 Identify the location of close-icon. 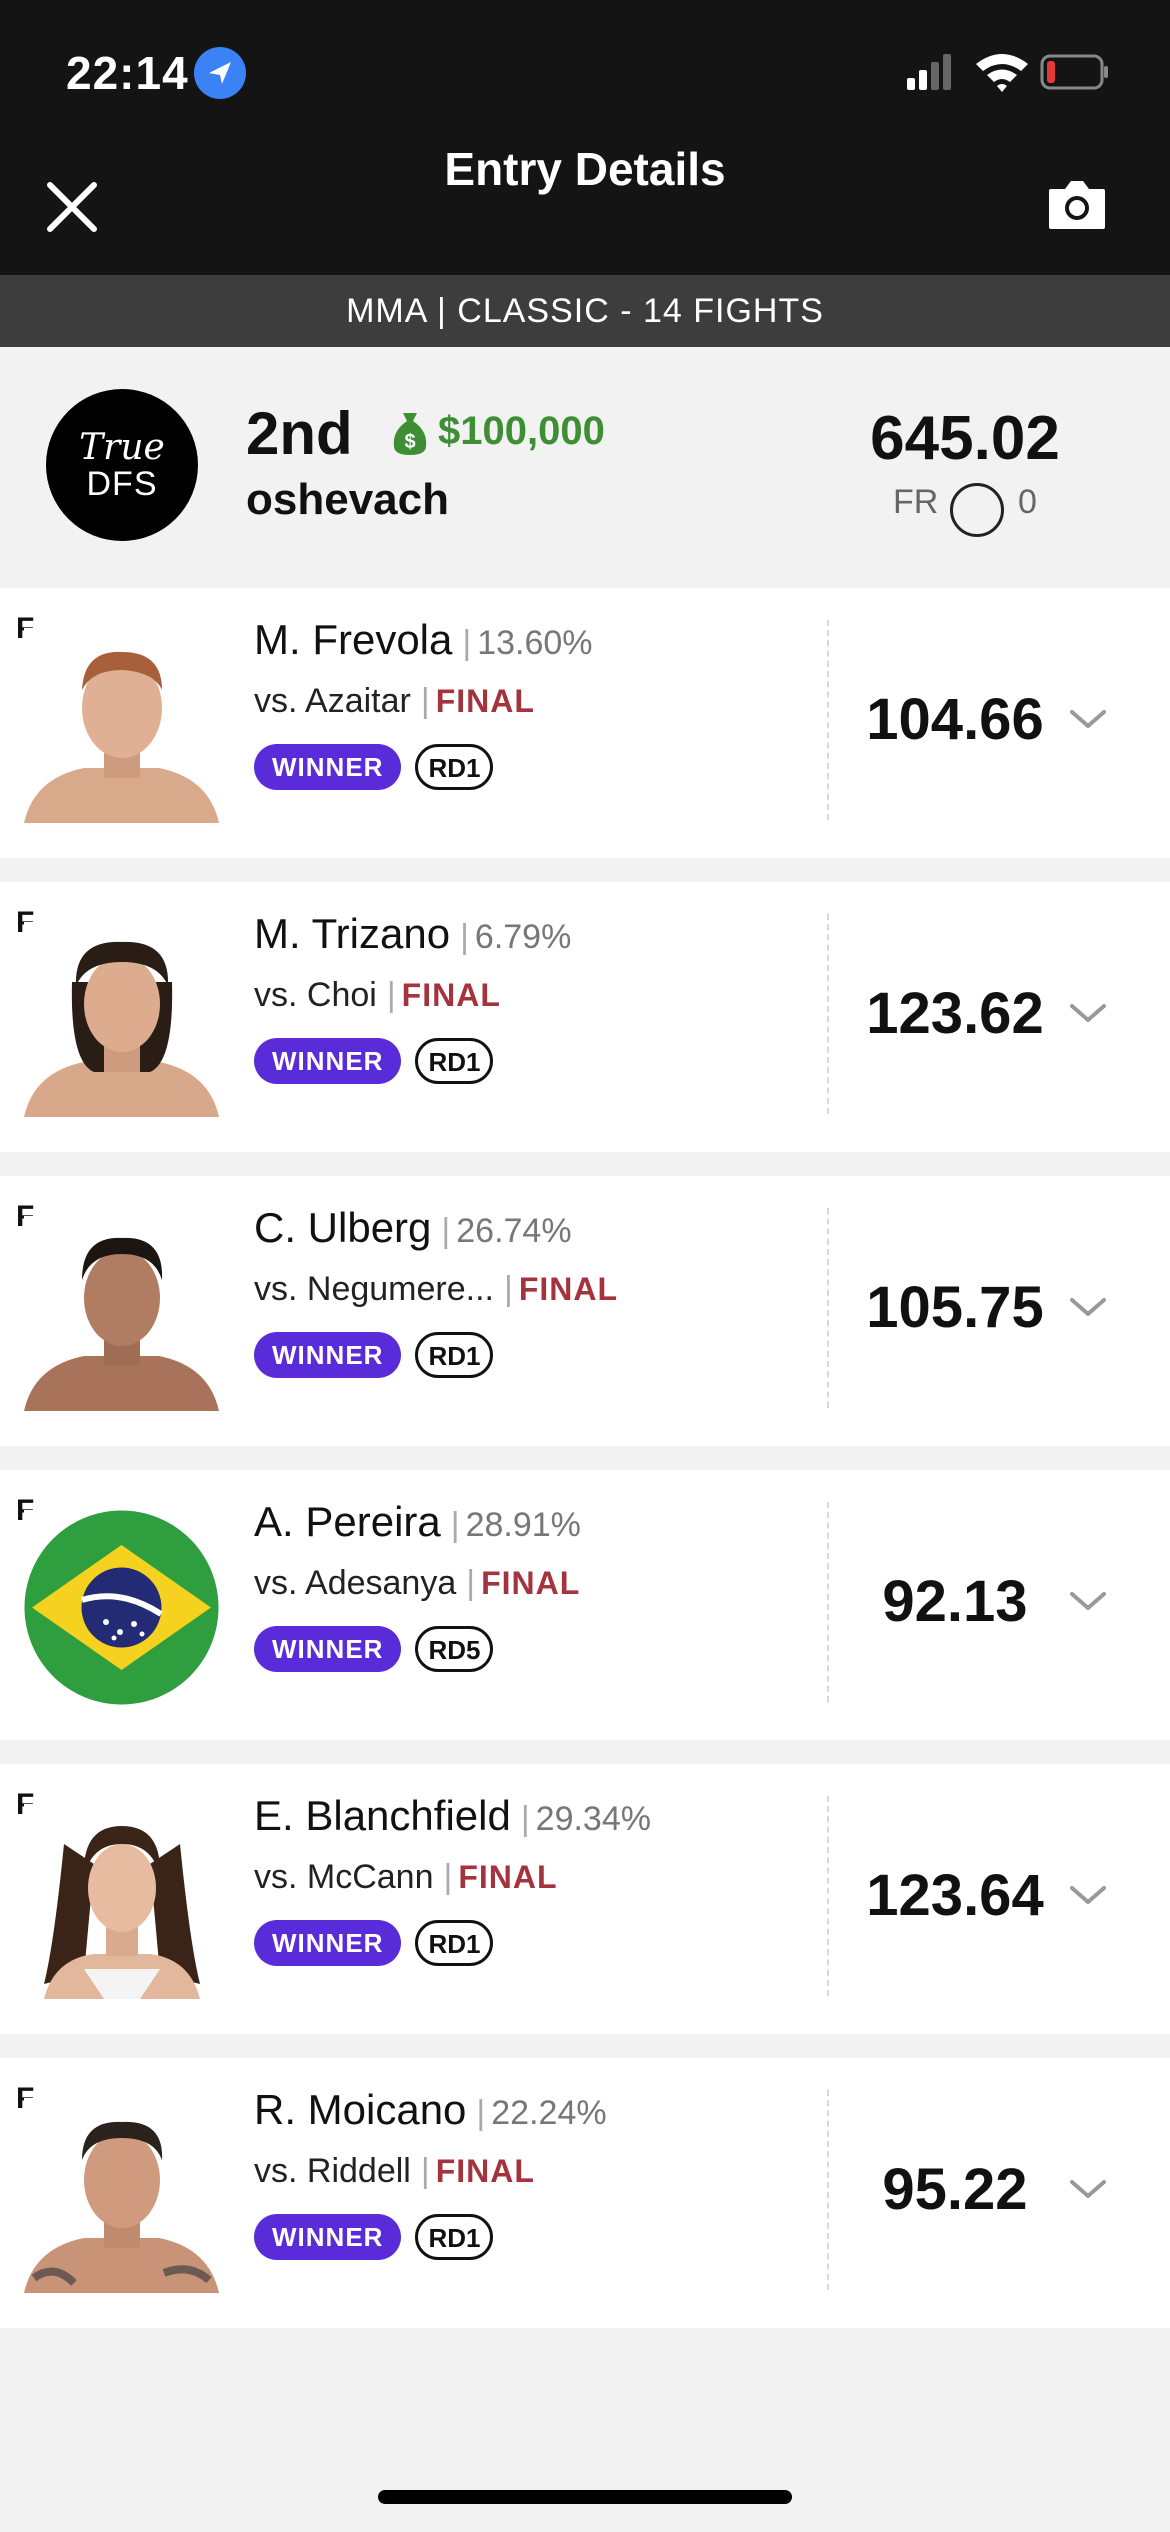
(72, 207).